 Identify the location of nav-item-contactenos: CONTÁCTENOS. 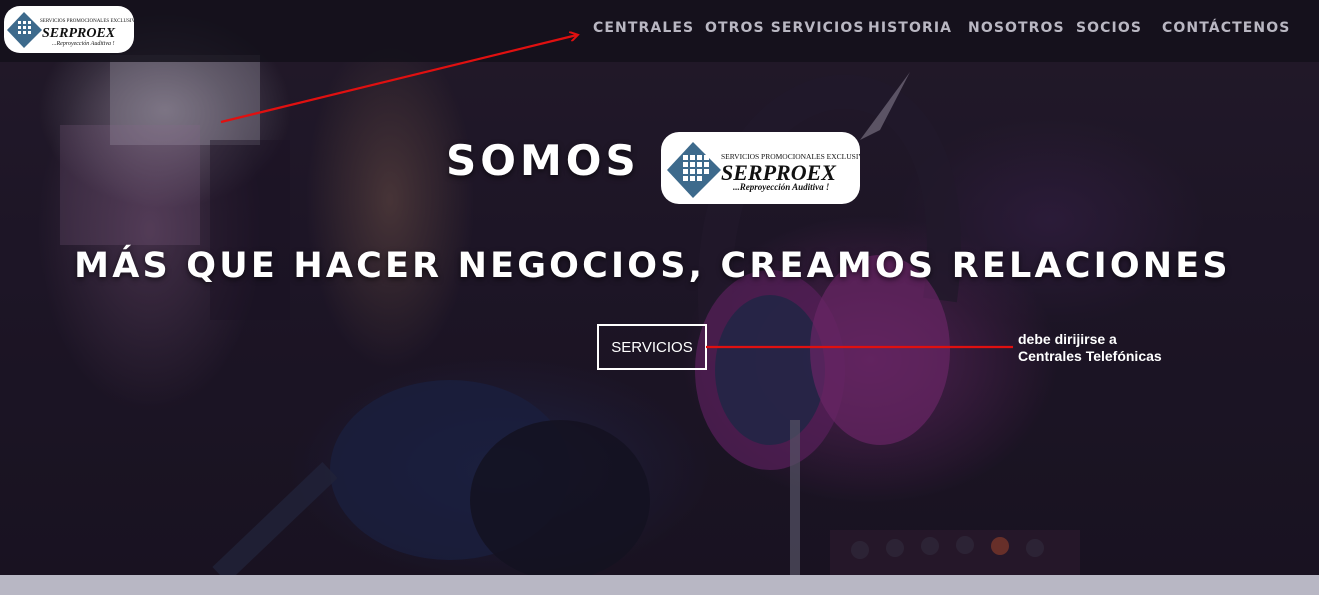
(1226, 28).